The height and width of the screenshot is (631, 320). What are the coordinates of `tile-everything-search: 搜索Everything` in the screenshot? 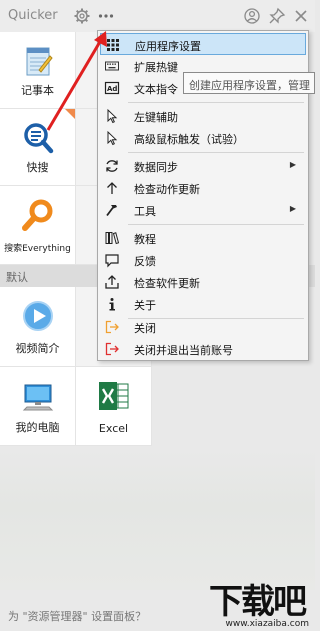 It's located at (38, 225).